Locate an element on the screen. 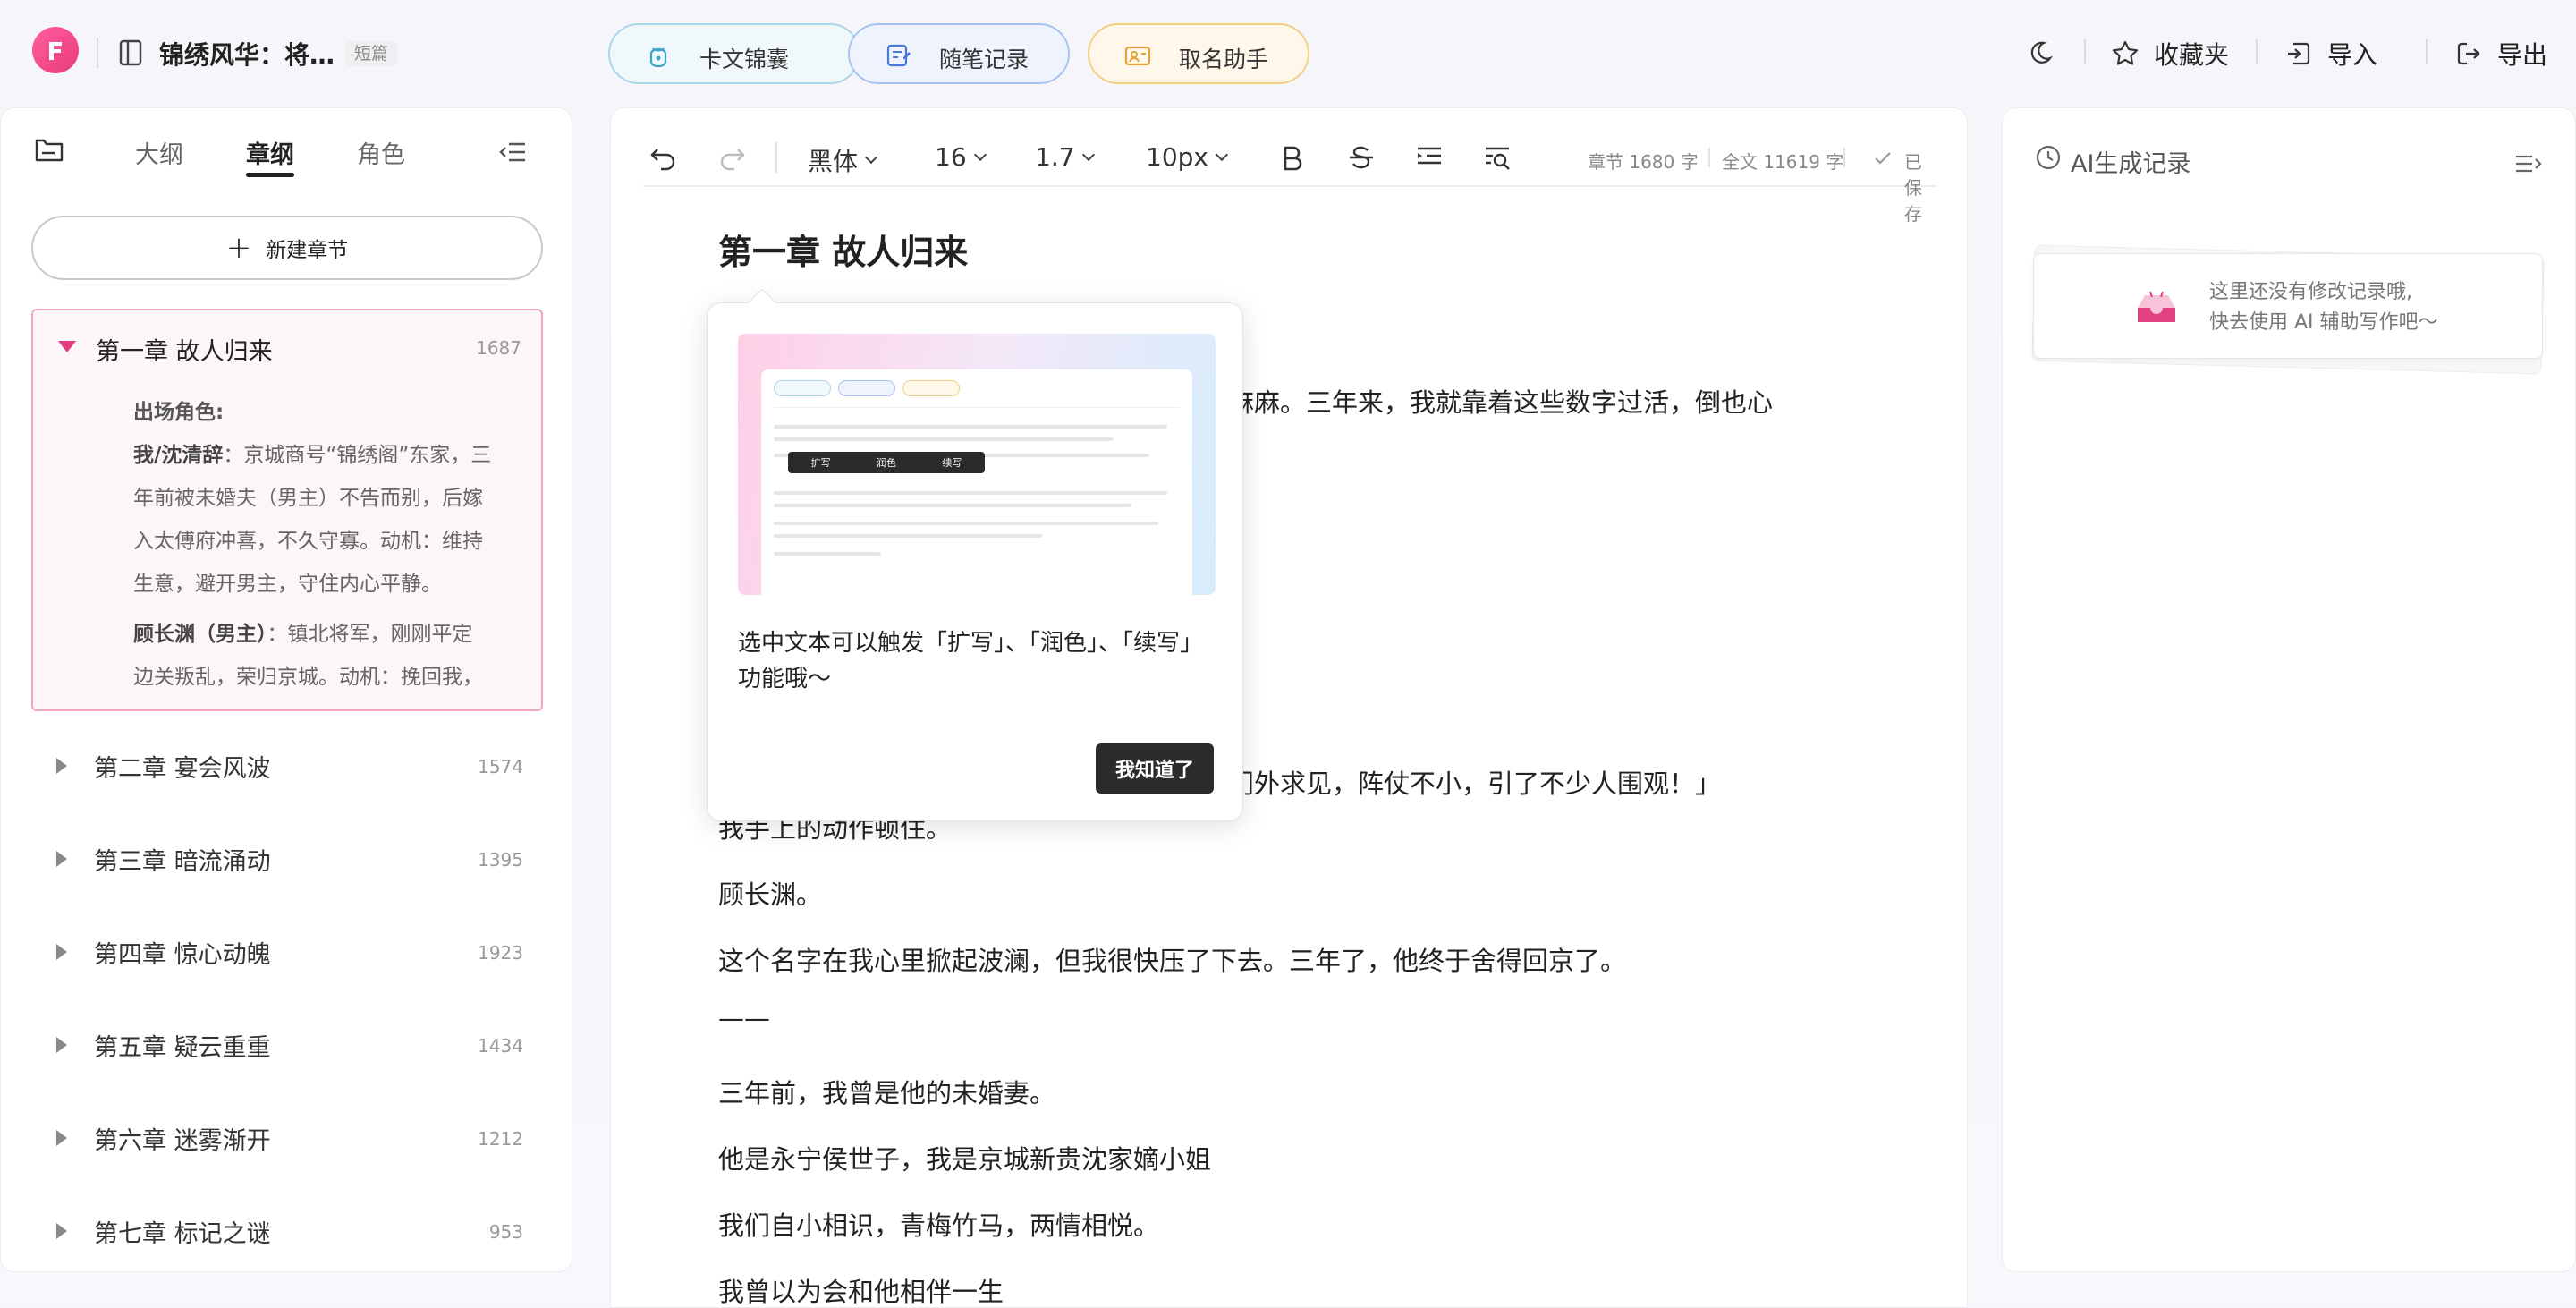 The width and height of the screenshot is (2576, 1308). favorites-label: 收藏夹 is located at coordinates (2192, 55).